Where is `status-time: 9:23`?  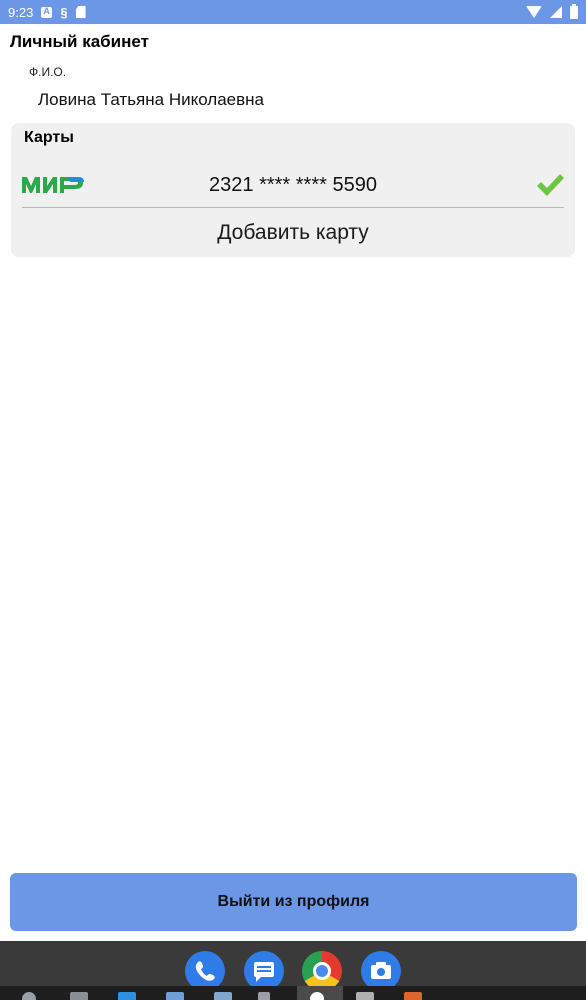
status-time: 9:23 is located at coordinates (21, 12).